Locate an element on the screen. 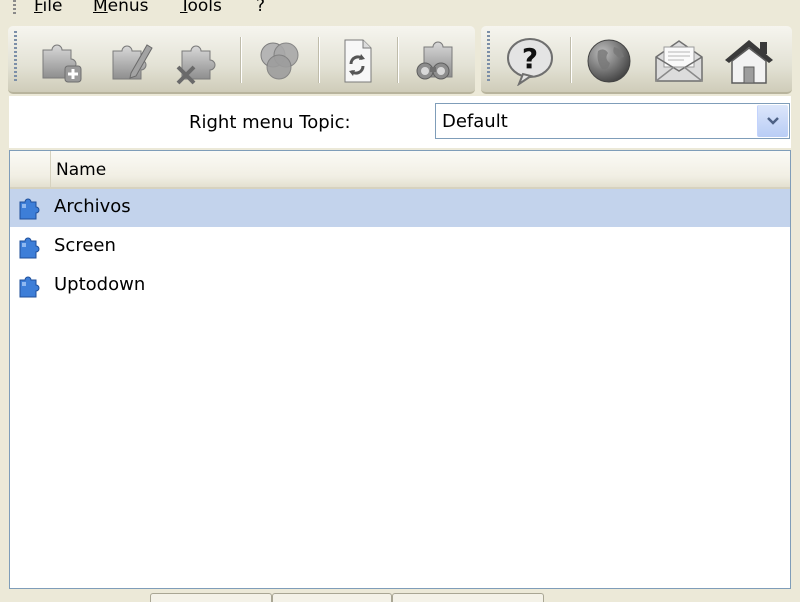  menu-grip is located at coordinates (14, 7).